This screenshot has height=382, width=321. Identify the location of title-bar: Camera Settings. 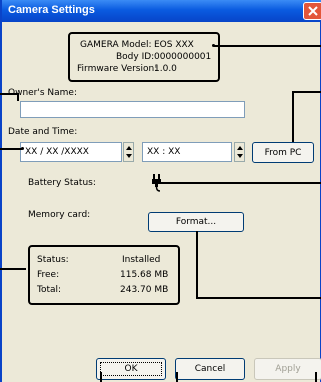
(161, 11).